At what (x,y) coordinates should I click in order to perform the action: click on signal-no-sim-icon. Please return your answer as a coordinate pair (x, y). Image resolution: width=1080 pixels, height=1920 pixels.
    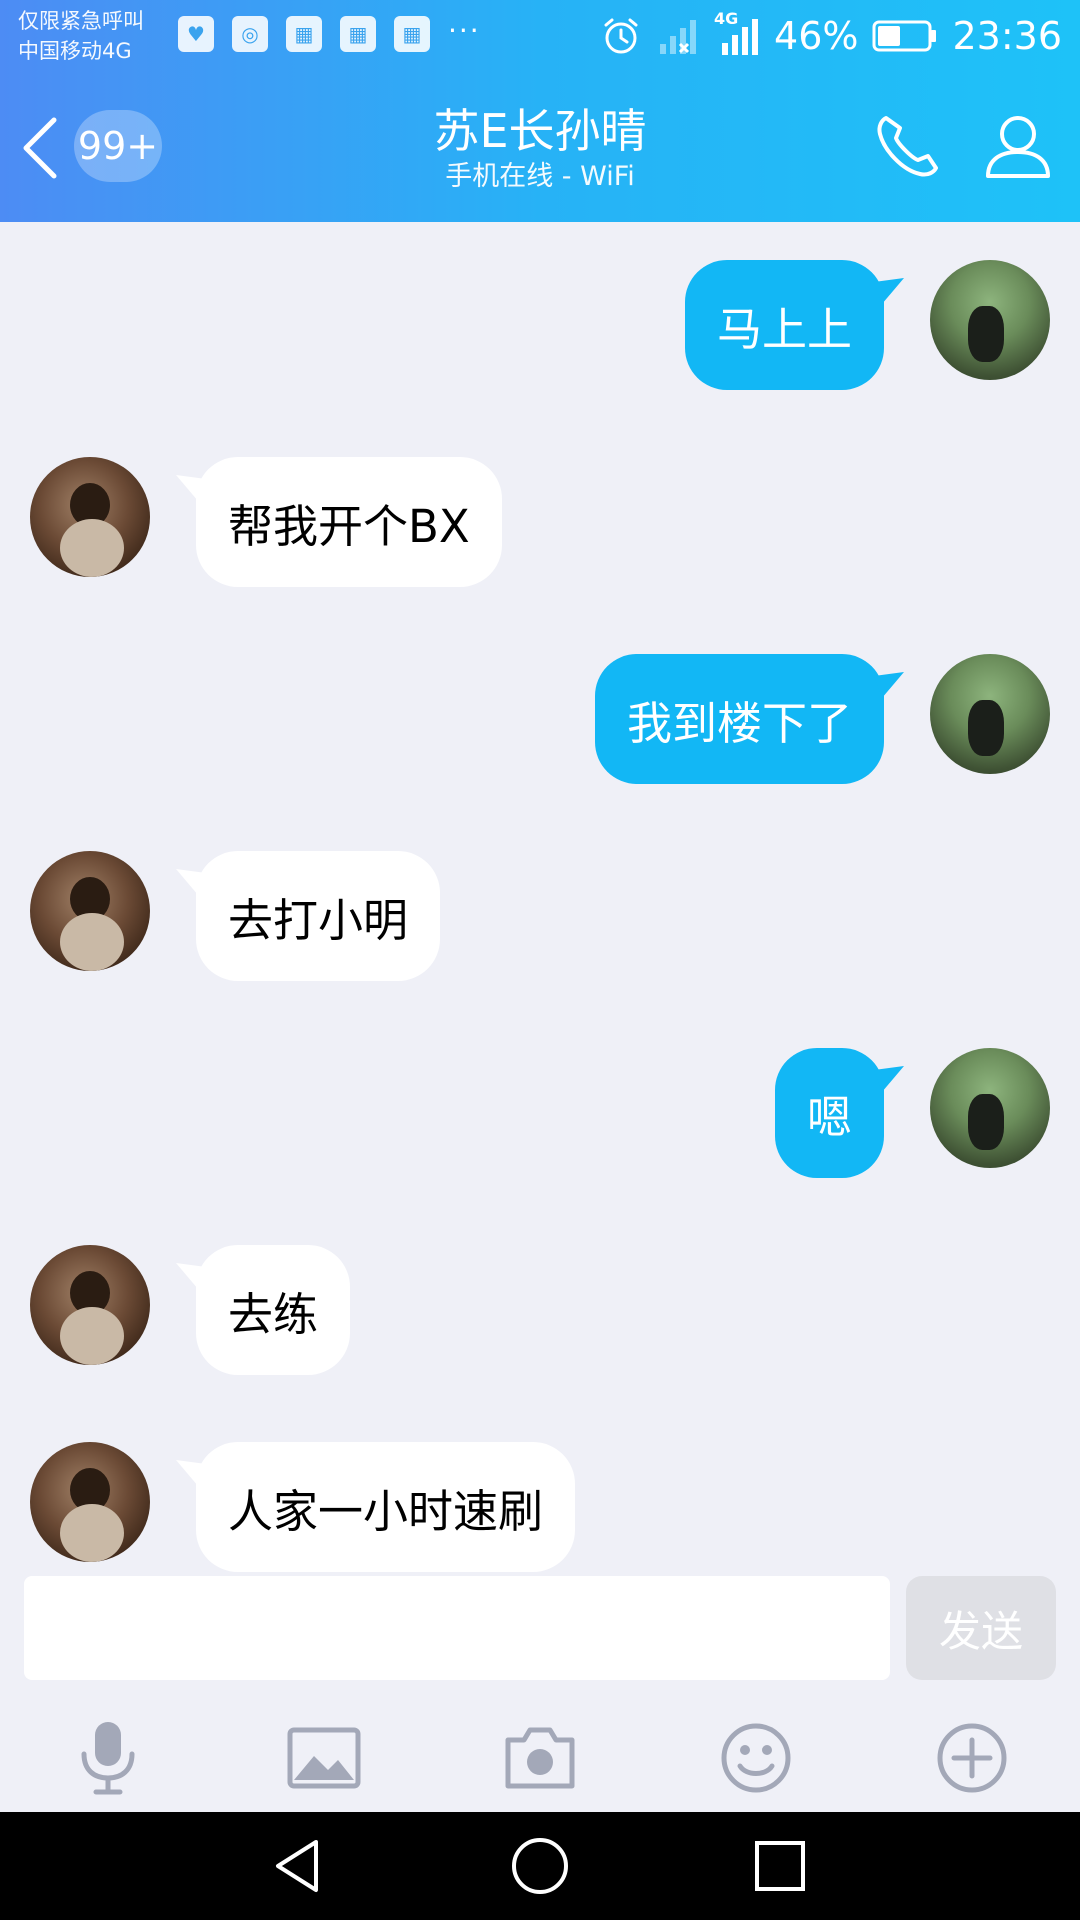
    Looking at the image, I should click on (678, 37).